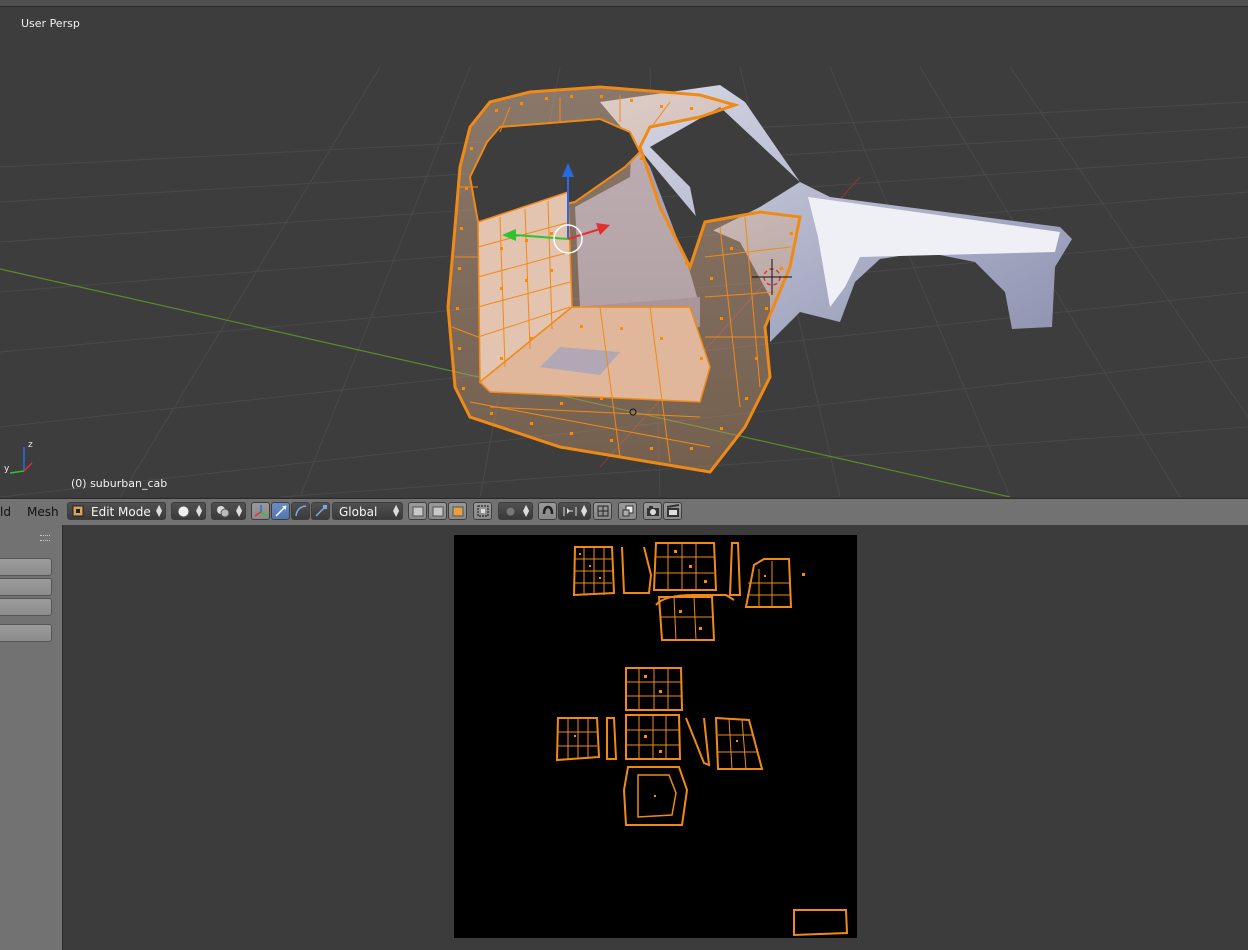  I want to click on axis-z-label: z, so click(30, 445).